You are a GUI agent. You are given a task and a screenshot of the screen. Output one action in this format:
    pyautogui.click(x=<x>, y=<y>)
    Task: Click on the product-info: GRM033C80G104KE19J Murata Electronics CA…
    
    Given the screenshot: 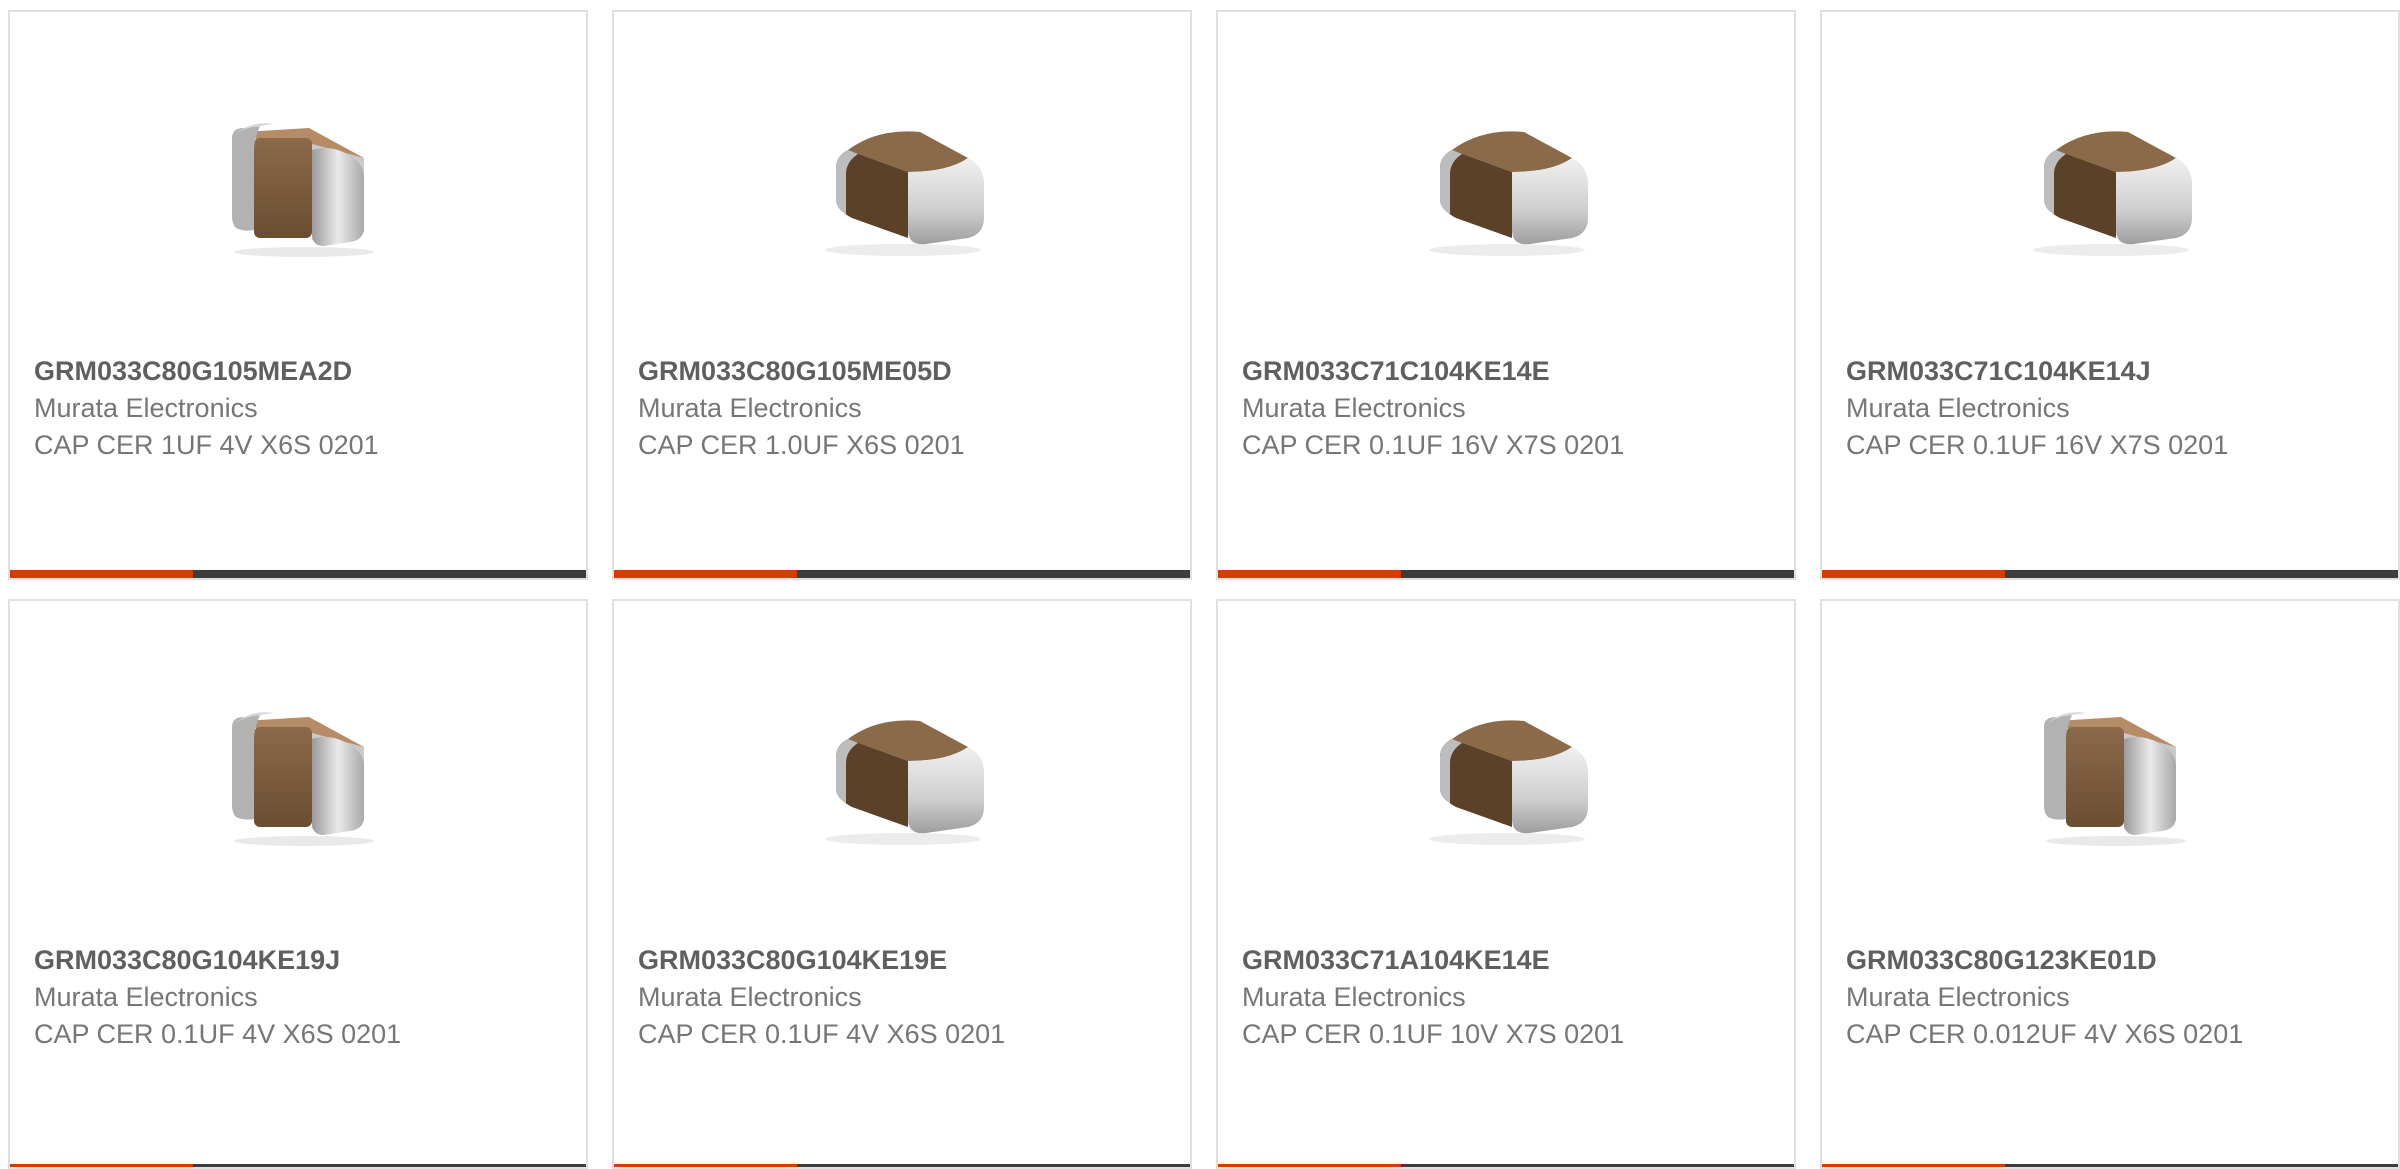 What is the action you would take?
    pyautogui.click(x=300, y=997)
    